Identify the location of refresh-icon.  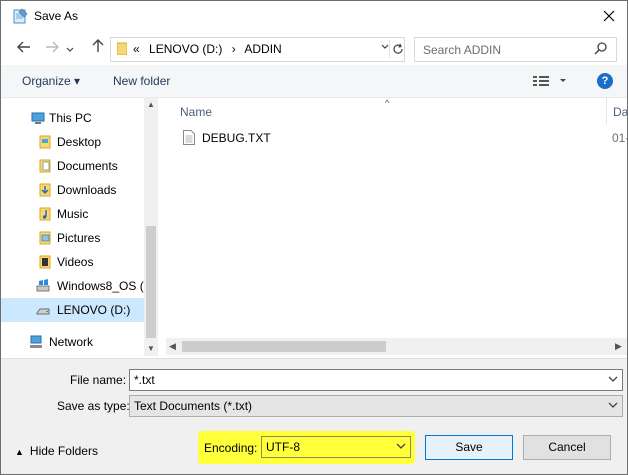
(398, 48).